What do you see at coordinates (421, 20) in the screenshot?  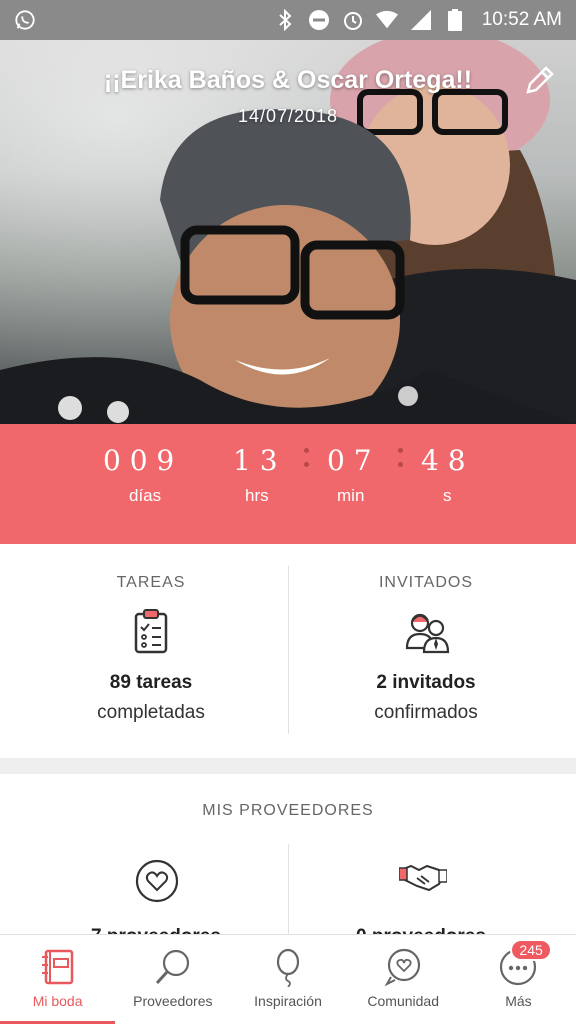 I see `signal-icon` at bounding box center [421, 20].